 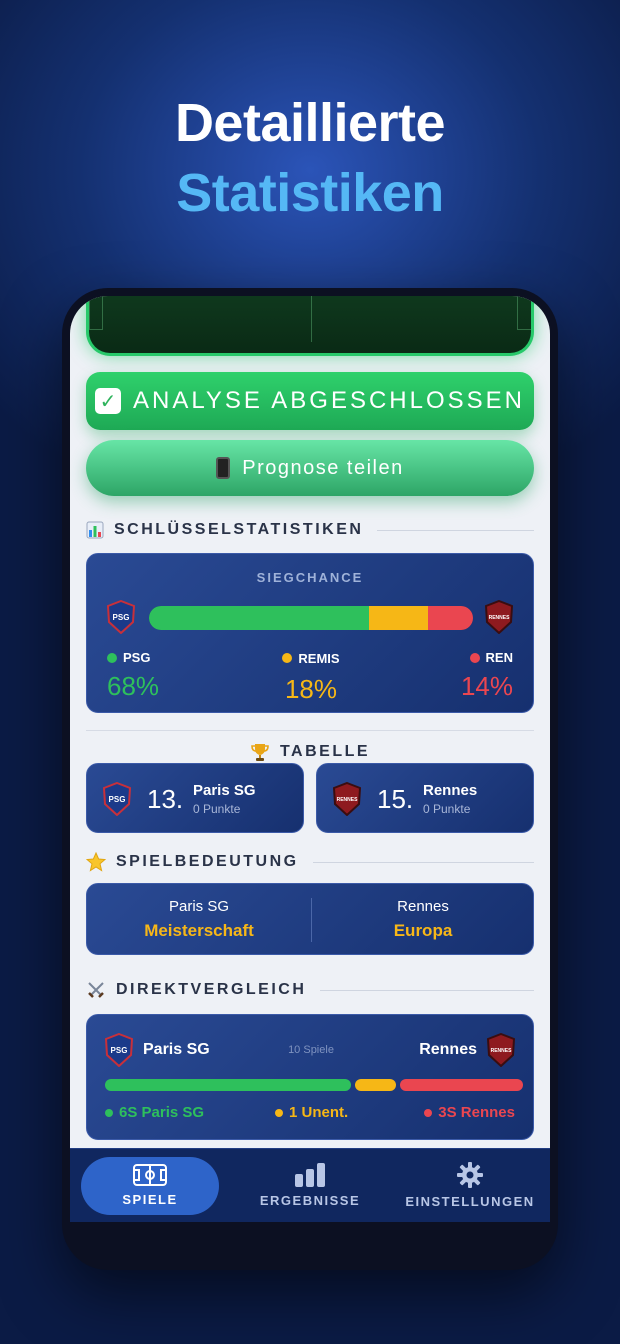 I want to click on section-key-stats: SCHLÜSSELSTATISTIKEN, so click(x=310, y=530).